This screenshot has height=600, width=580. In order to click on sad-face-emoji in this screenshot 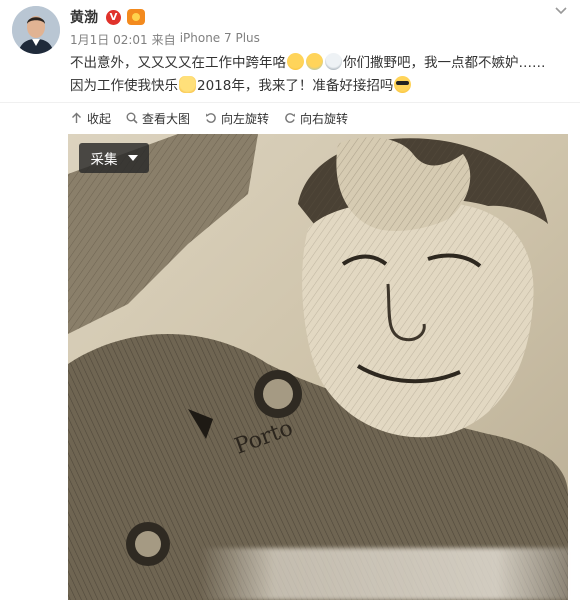, I will do `click(295, 61)`.